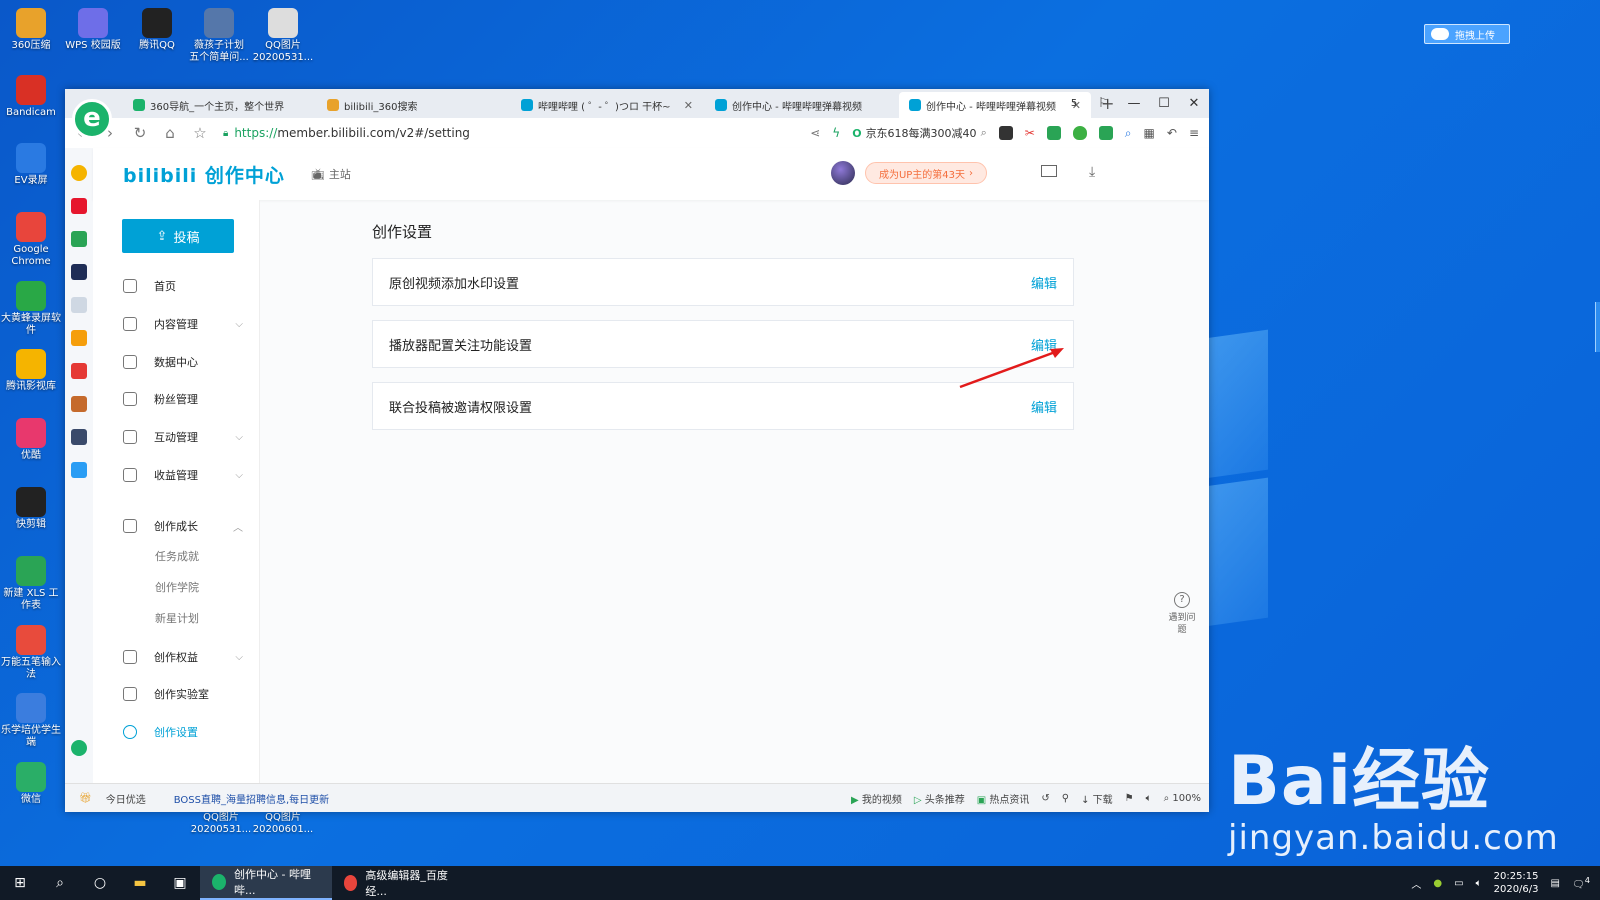 Image resolution: width=1600 pixels, height=900 pixels. Describe the element at coordinates (31, 240) in the screenshot. I see `desktop-icon: Google Chrome` at that location.